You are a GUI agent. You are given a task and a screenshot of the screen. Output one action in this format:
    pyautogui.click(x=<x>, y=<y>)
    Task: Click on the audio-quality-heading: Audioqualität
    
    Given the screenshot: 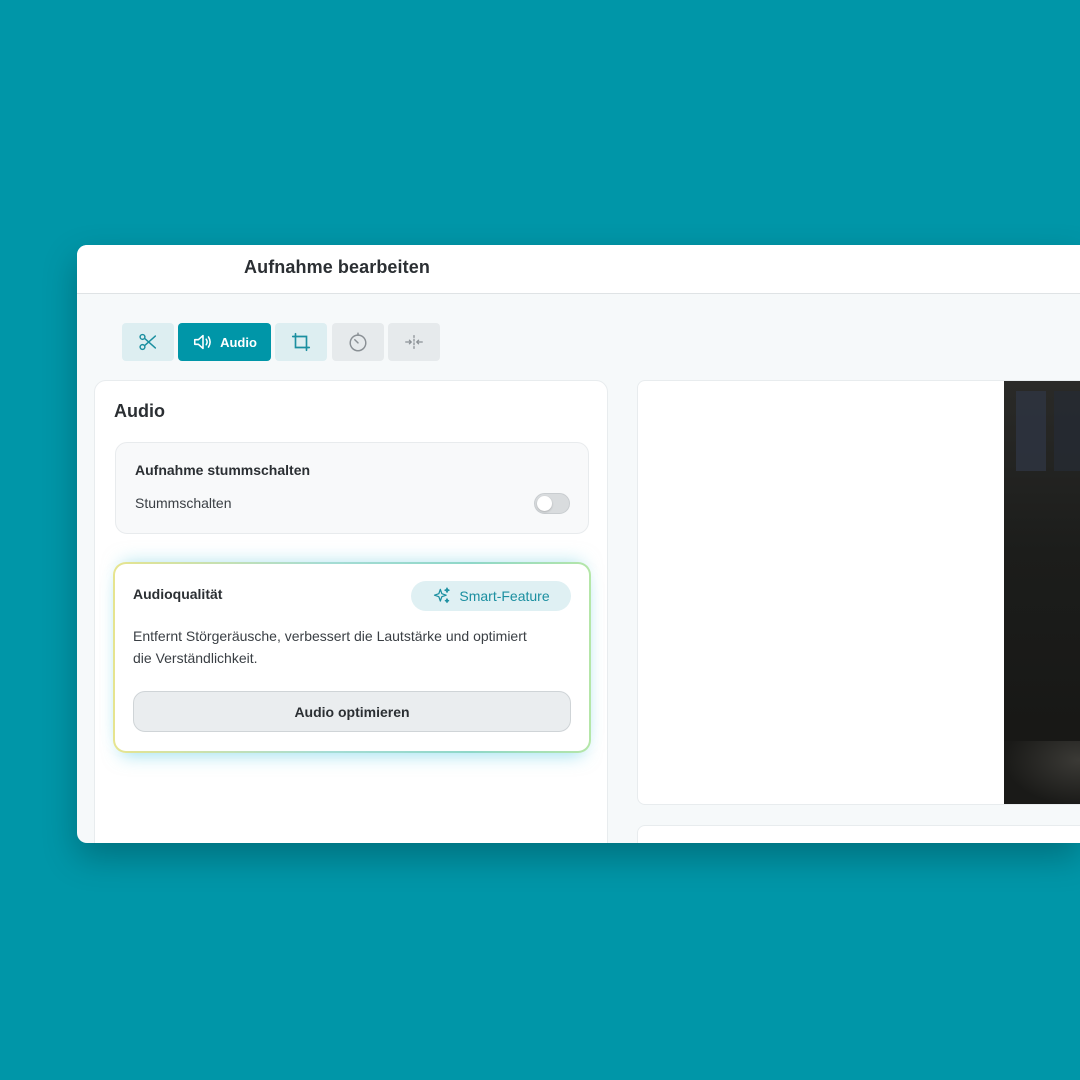 What is the action you would take?
    pyautogui.click(x=178, y=594)
    